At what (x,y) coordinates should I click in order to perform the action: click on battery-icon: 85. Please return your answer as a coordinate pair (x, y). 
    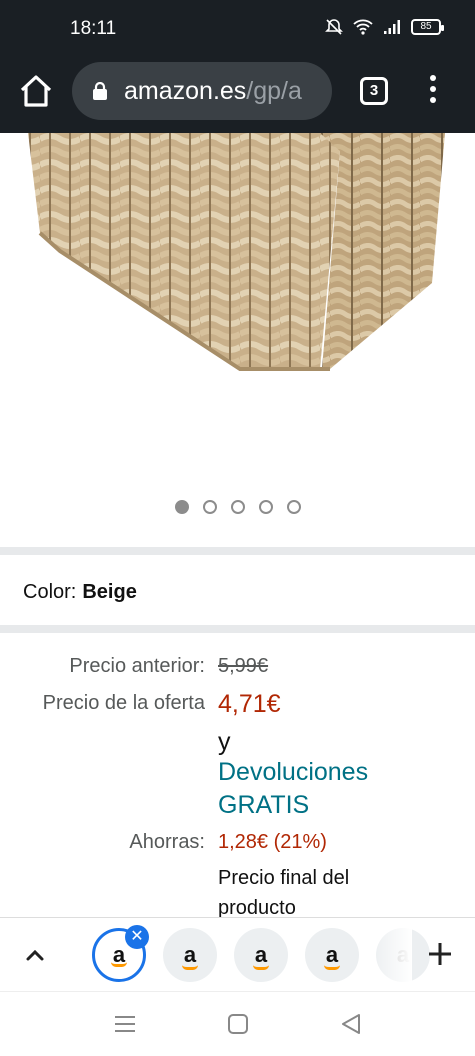
    Looking at the image, I should click on (427, 27).